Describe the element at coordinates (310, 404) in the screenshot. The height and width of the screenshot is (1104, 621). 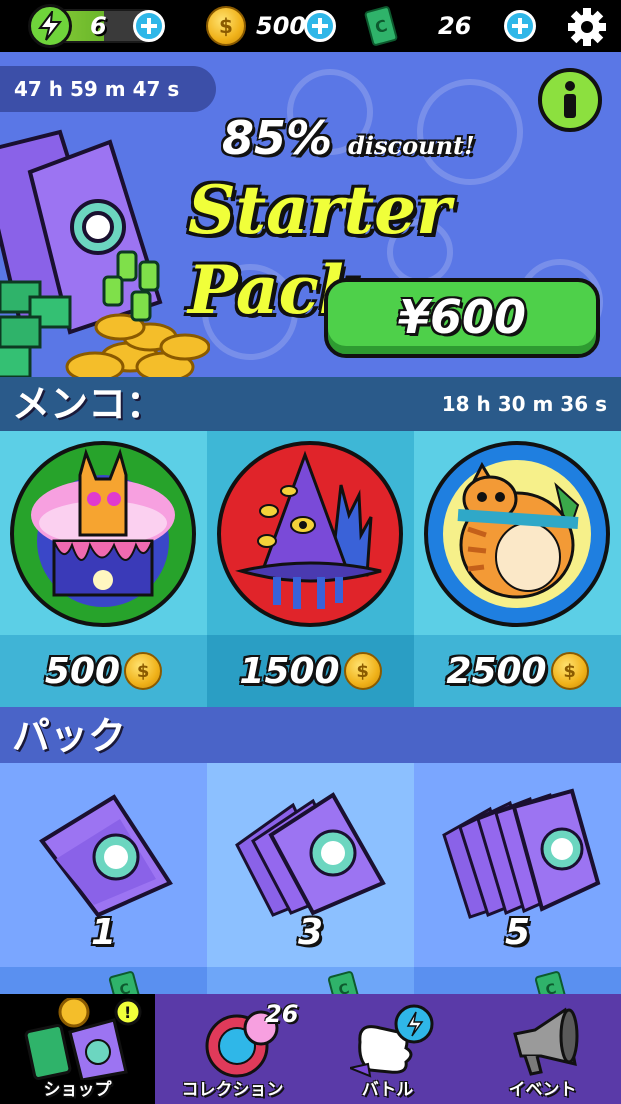
I see `menko-section-header: メンコ： 18 h 30 m 36 s` at that location.